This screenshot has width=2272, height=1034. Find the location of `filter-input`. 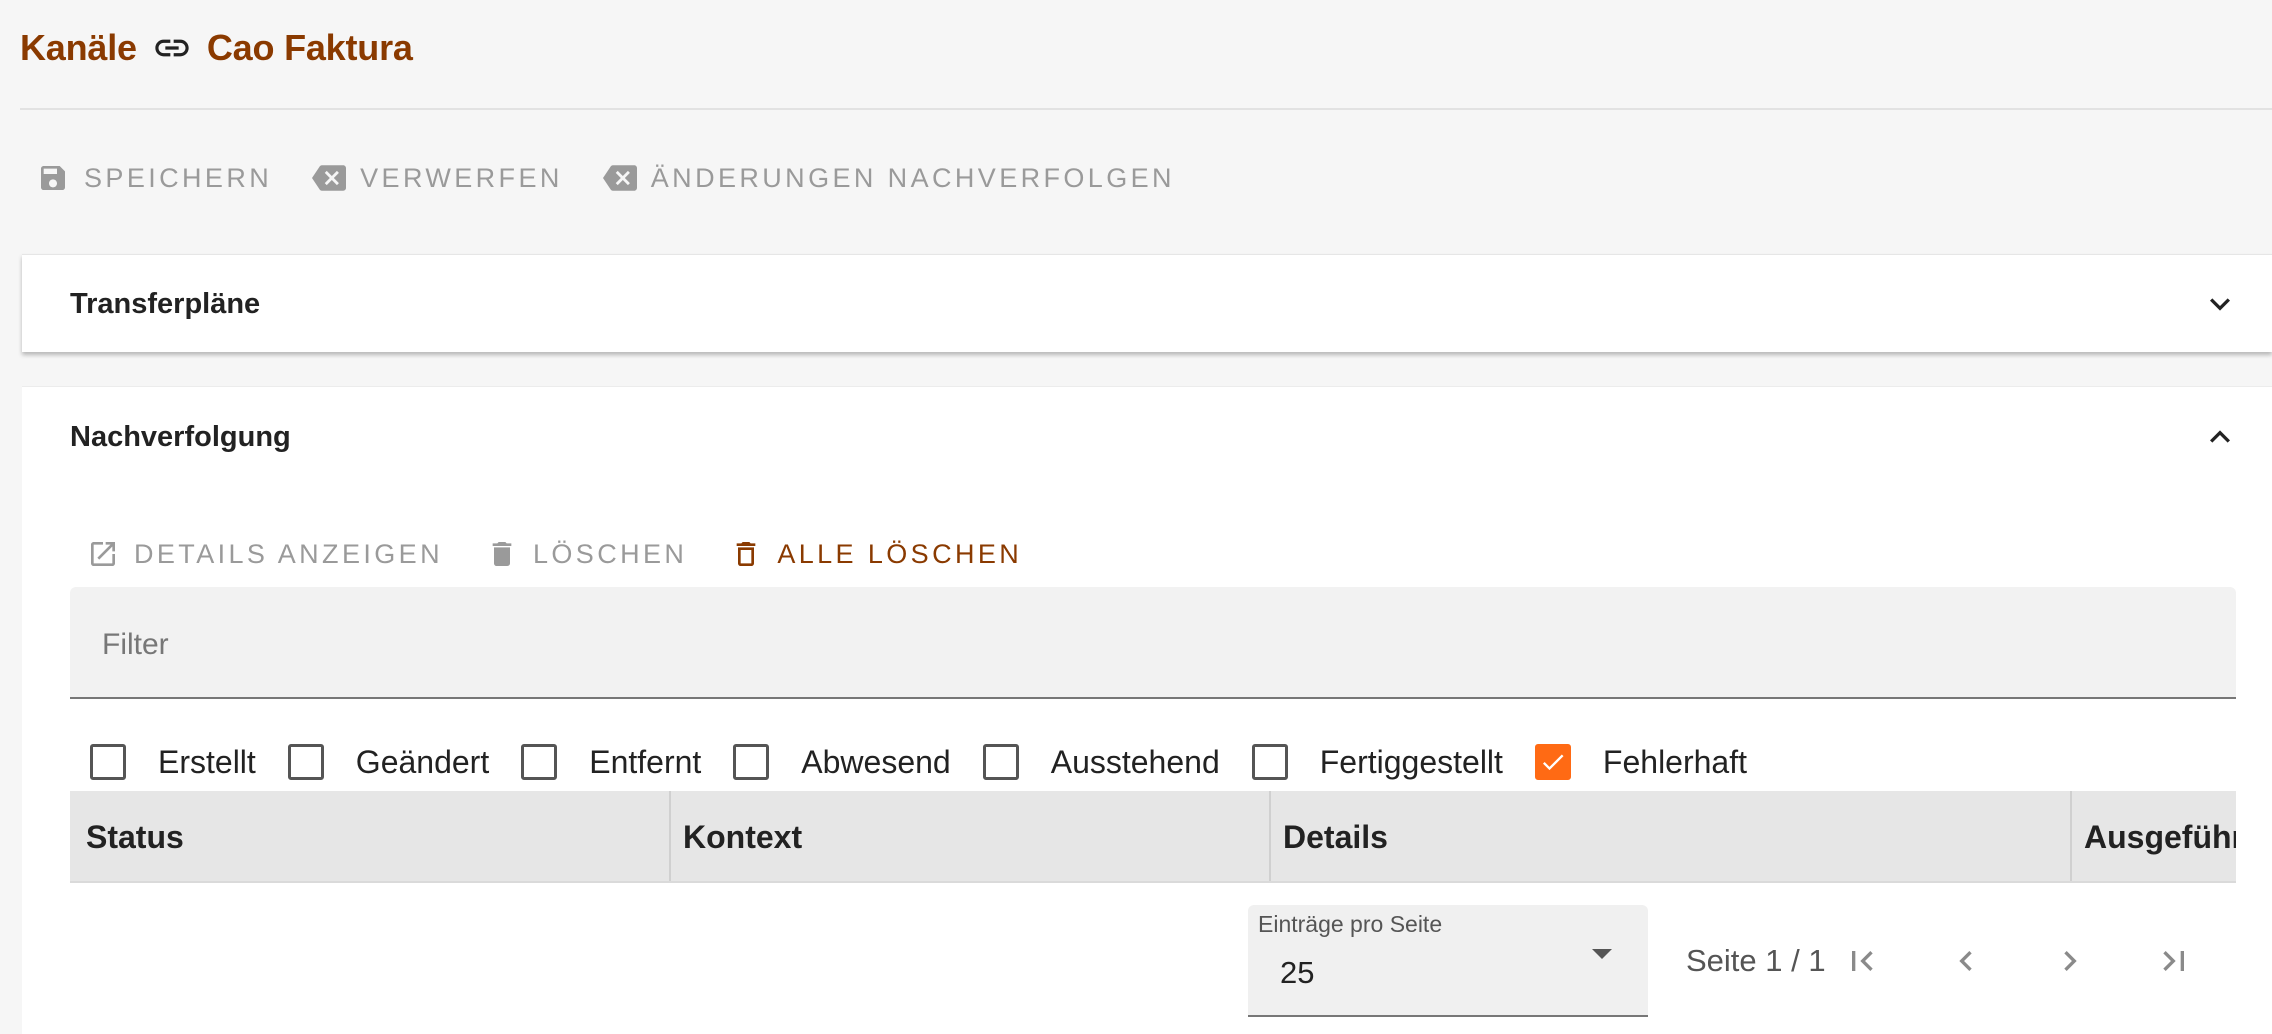

filter-input is located at coordinates (1152, 645).